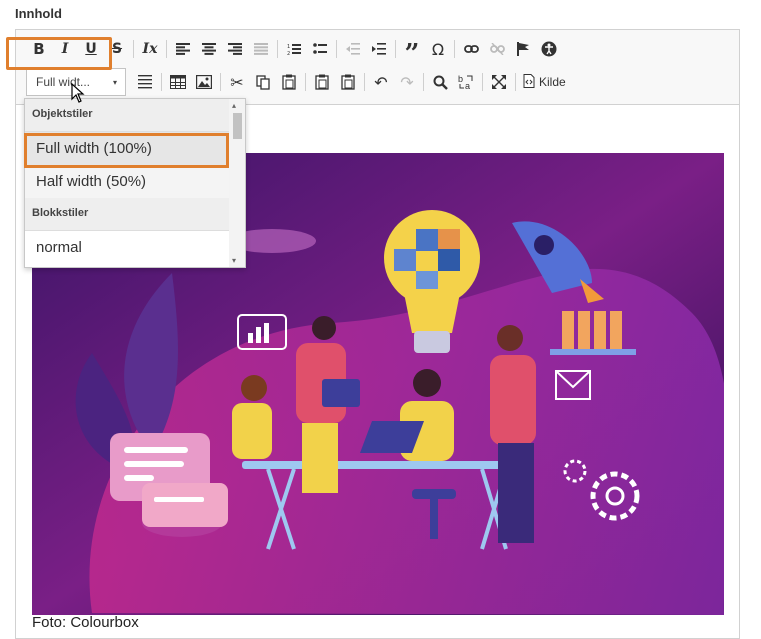 This screenshot has height=639, width=761. What do you see at coordinates (460, 79) in the screenshot?
I see `svg-text: b` at bounding box center [460, 79].